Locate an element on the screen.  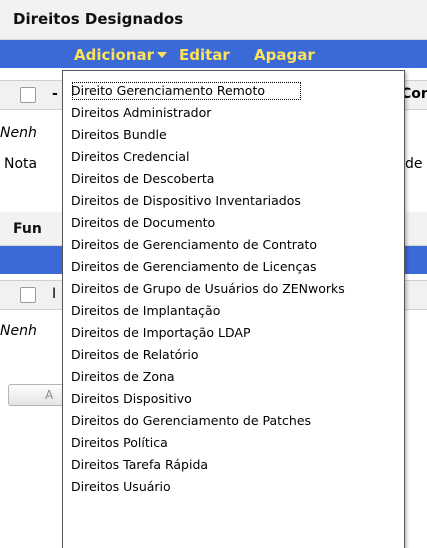
note-text: Nota is located at coordinates (21, 164).